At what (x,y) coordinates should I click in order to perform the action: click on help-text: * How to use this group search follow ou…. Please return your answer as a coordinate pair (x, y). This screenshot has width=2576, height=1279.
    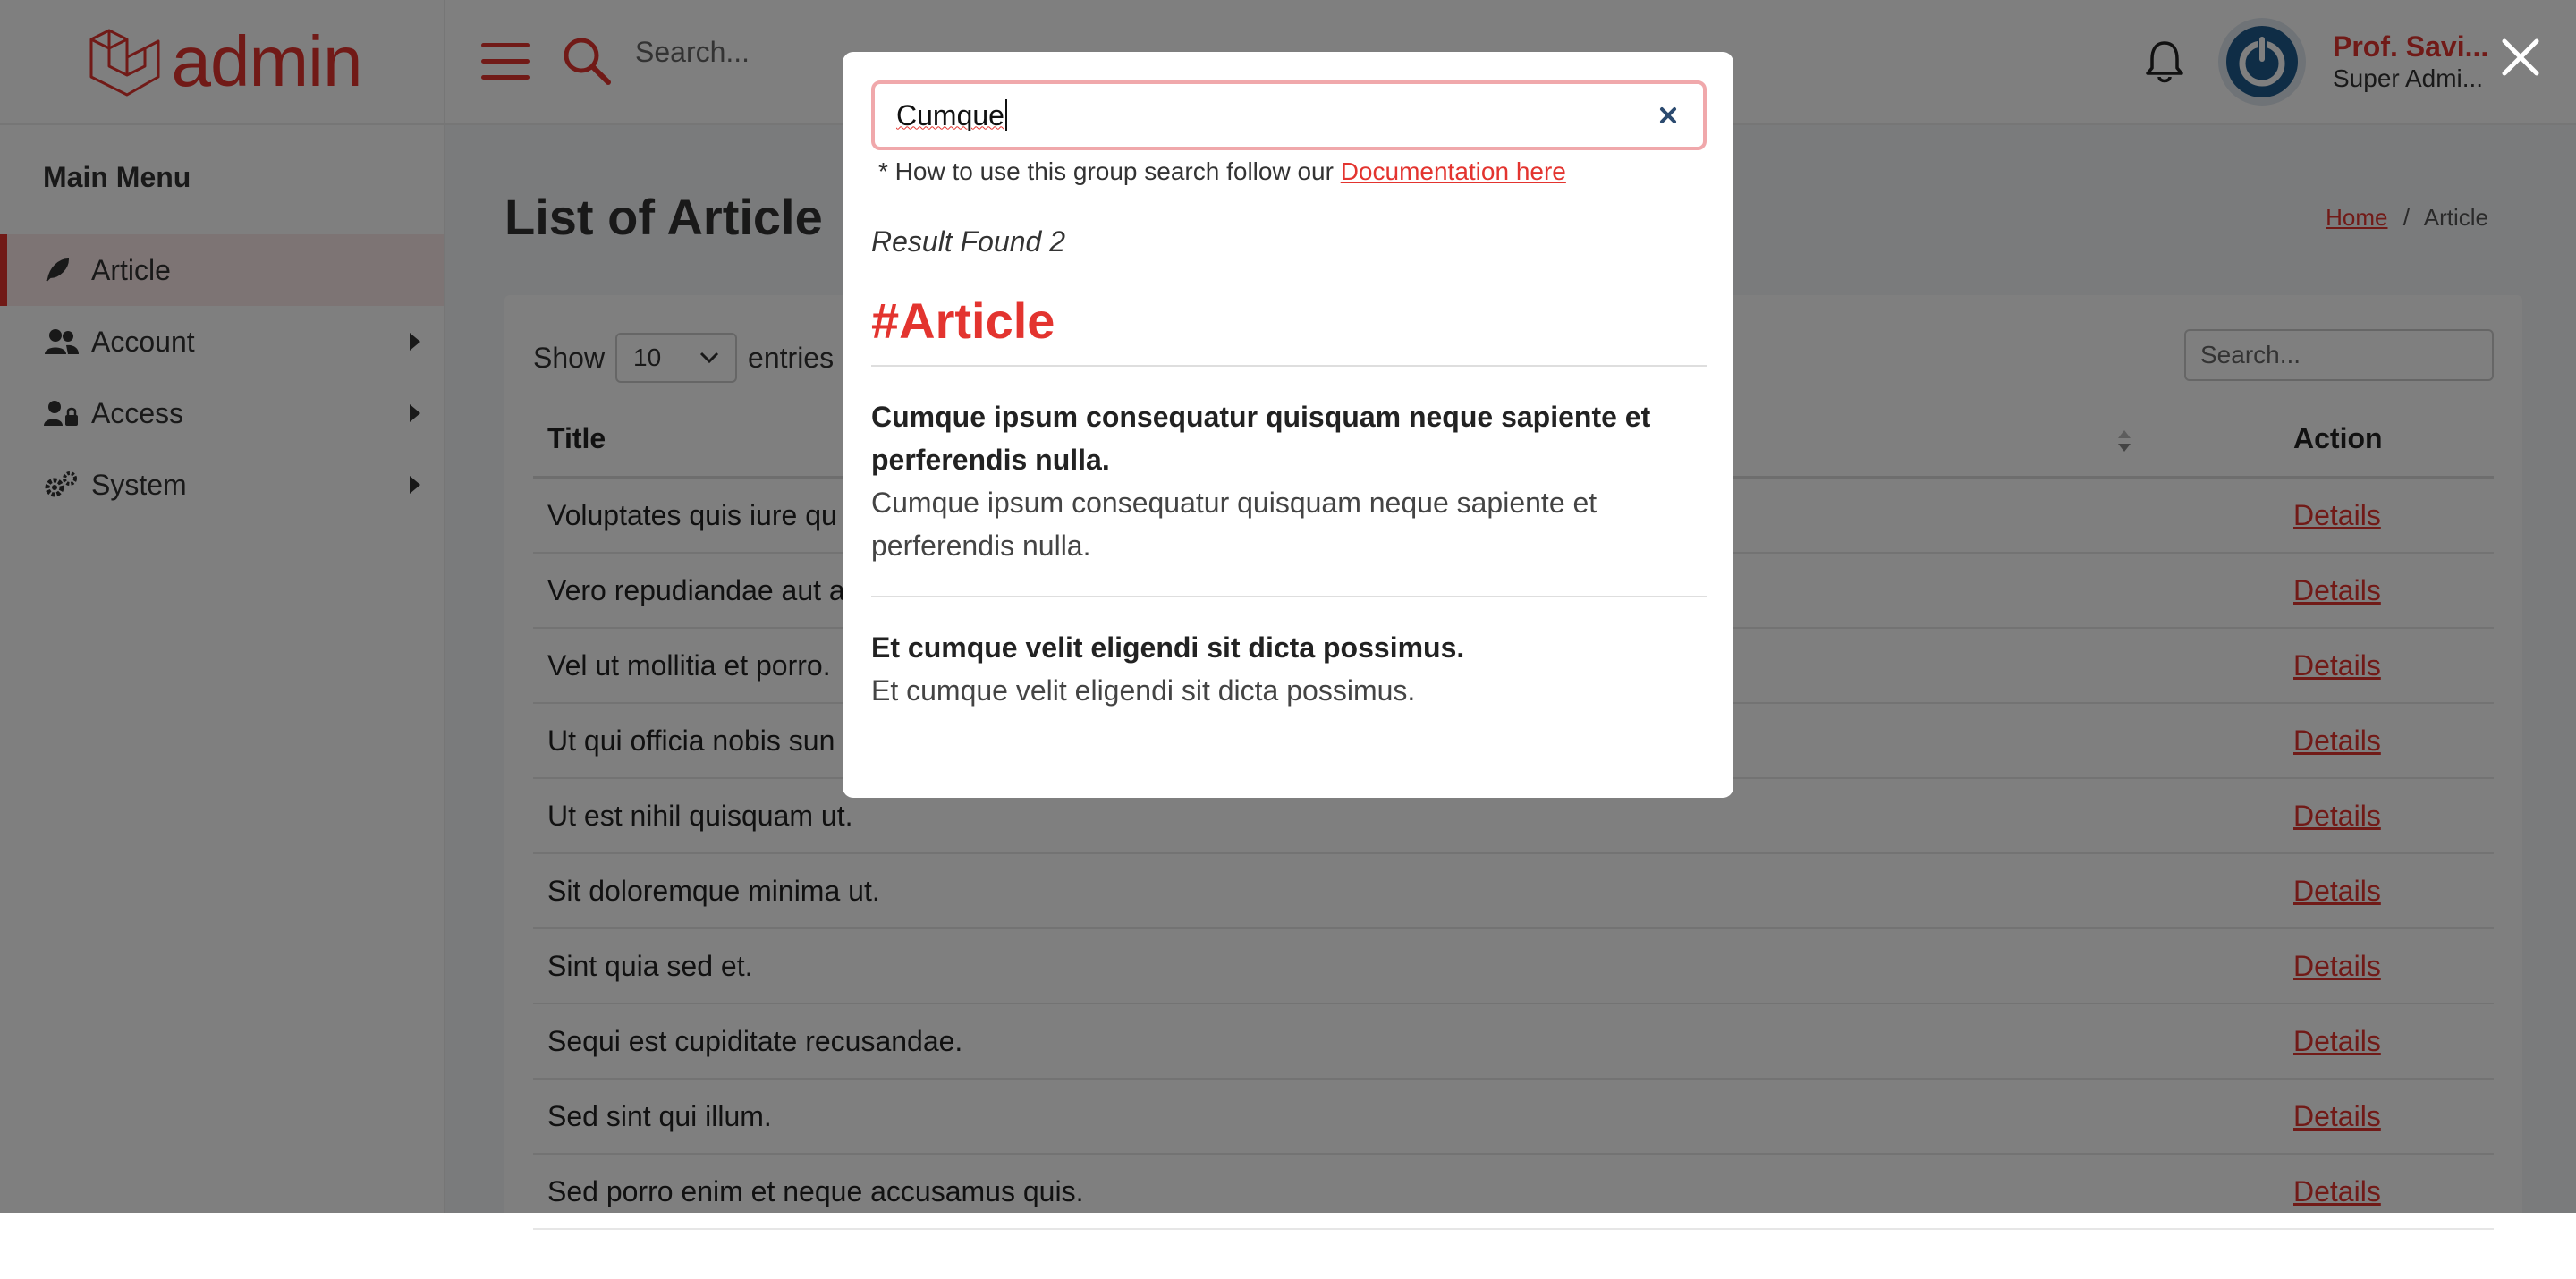
    Looking at the image, I should click on (1109, 171).